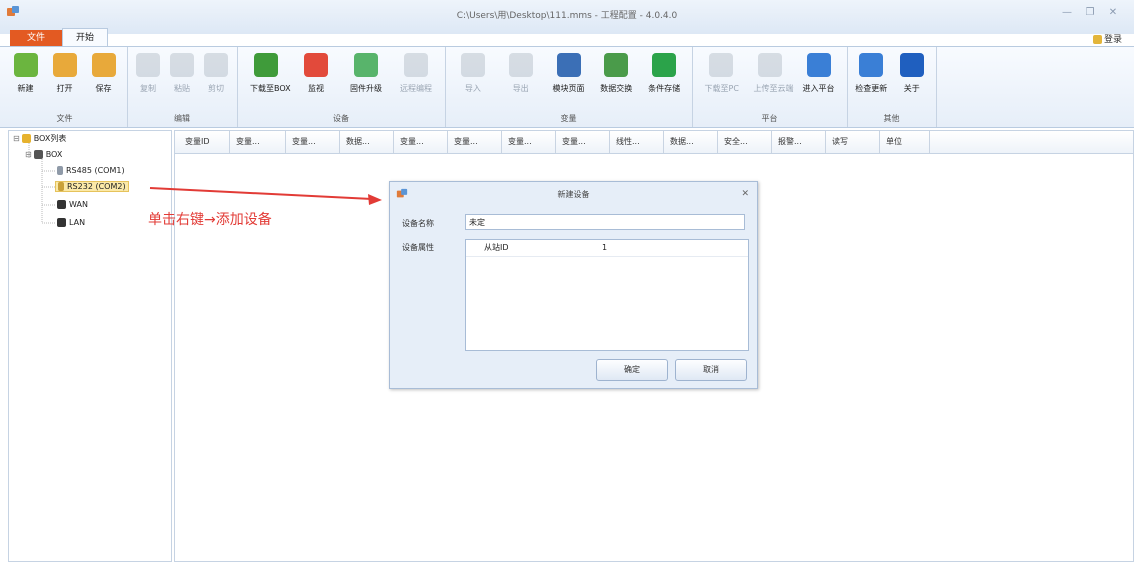 The width and height of the screenshot is (1134, 563). What do you see at coordinates (905, 142) in the screenshot?
I see `grid-column-header: 单位` at bounding box center [905, 142].